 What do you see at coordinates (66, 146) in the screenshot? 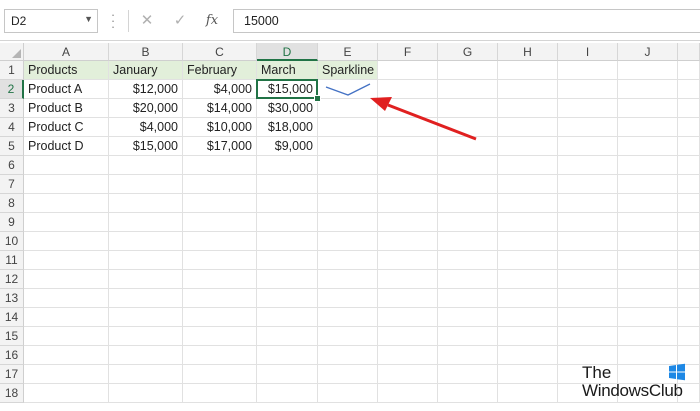
I see `product-name-cell: Product D` at bounding box center [66, 146].